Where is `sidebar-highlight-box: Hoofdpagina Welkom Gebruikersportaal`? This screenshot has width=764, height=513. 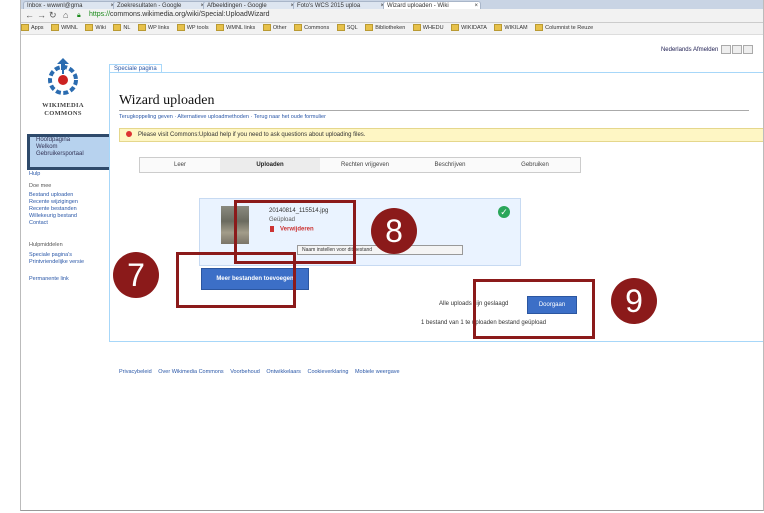
sidebar-highlight-box: Hoofdpagina Welkom Gebruikersportaal is located at coordinates (70, 152).